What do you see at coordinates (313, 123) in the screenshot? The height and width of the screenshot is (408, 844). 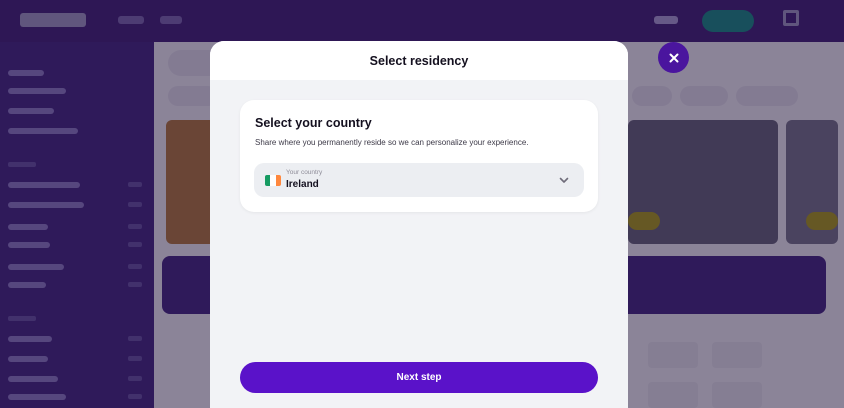 I see `card-heading: Select your country` at bounding box center [313, 123].